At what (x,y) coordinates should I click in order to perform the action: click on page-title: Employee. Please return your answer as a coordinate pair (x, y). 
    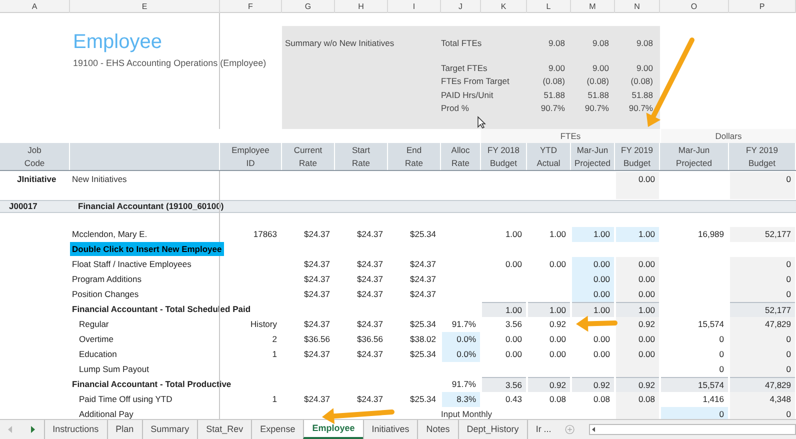
    Looking at the image, I should click on (117, 42).